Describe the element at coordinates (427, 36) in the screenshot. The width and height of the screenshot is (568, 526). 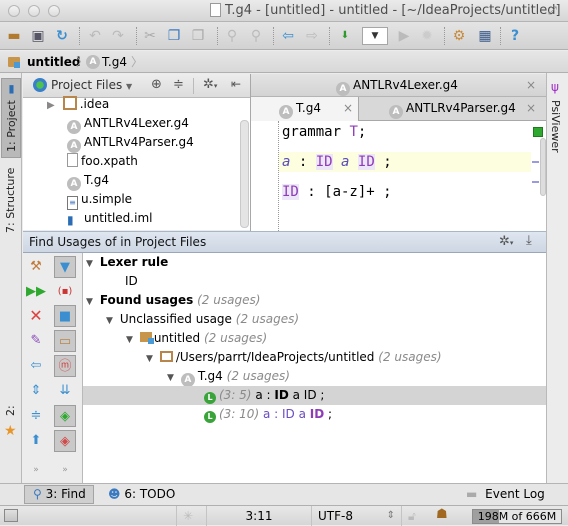
I see `debug-icon: ✹` at that location.